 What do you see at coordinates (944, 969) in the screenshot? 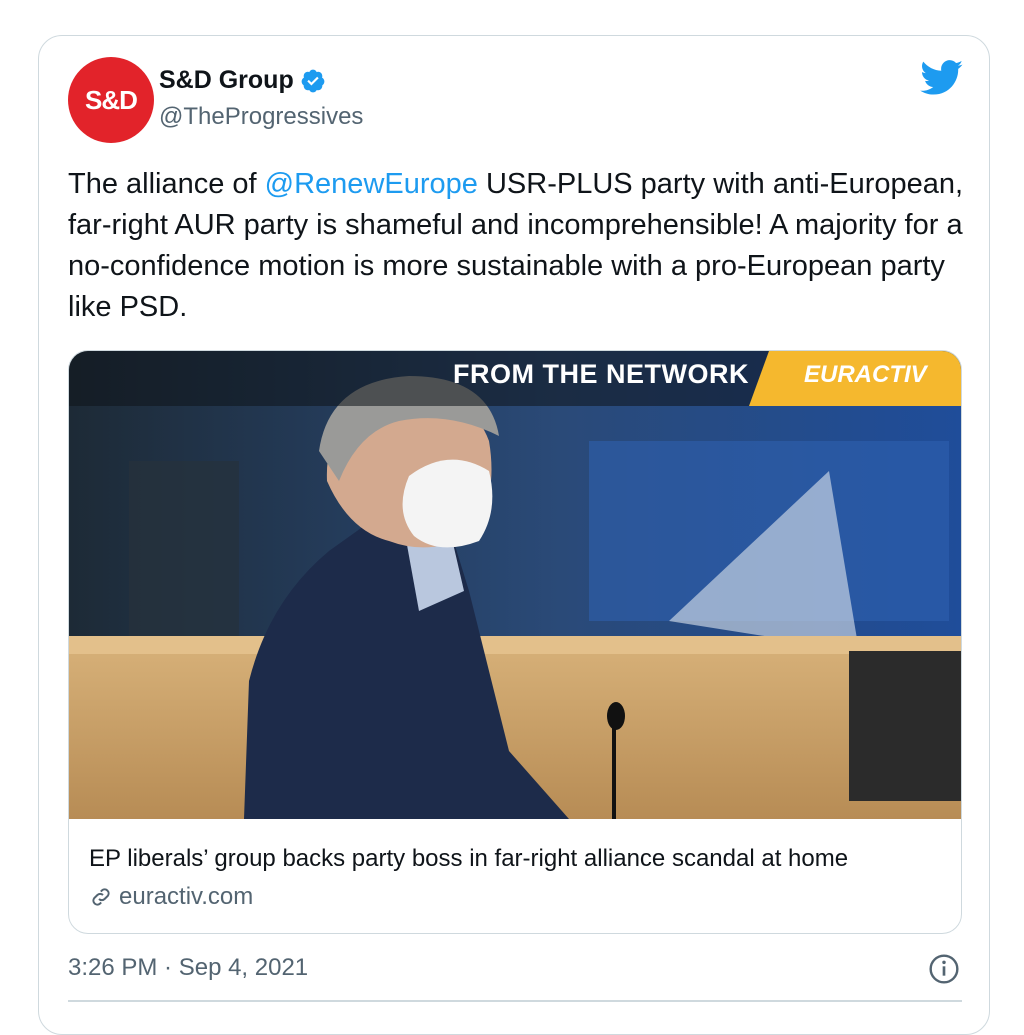
I see `info-icon` at bounding box center [944, 969].